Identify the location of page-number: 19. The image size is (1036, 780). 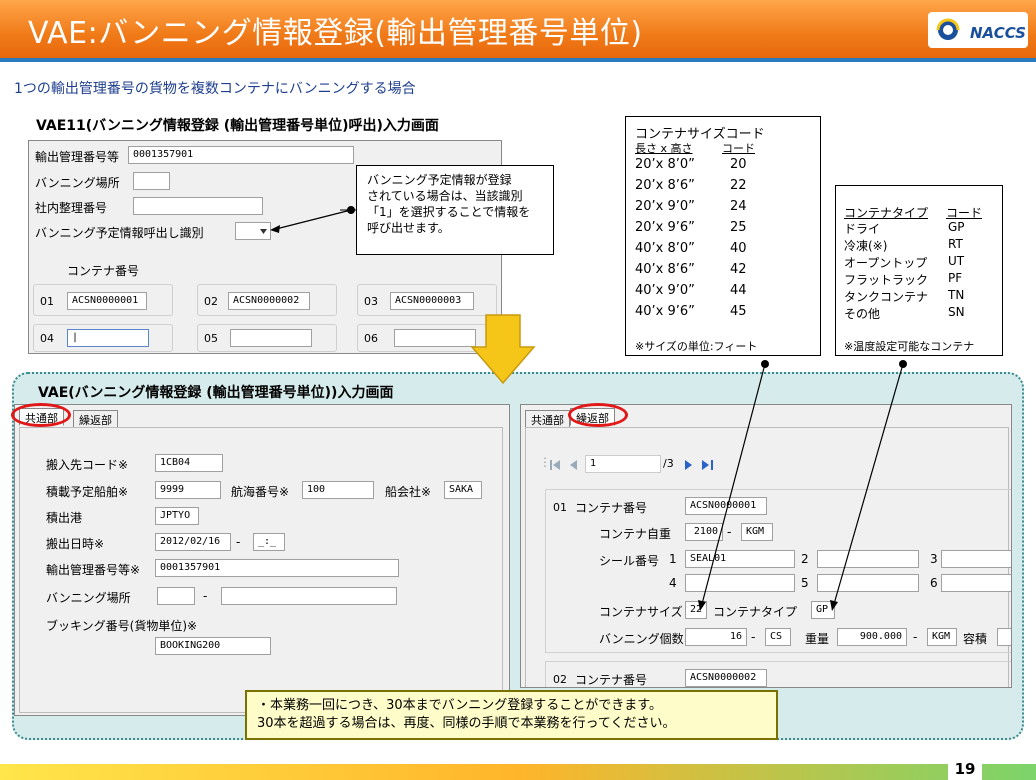
(965, 770).